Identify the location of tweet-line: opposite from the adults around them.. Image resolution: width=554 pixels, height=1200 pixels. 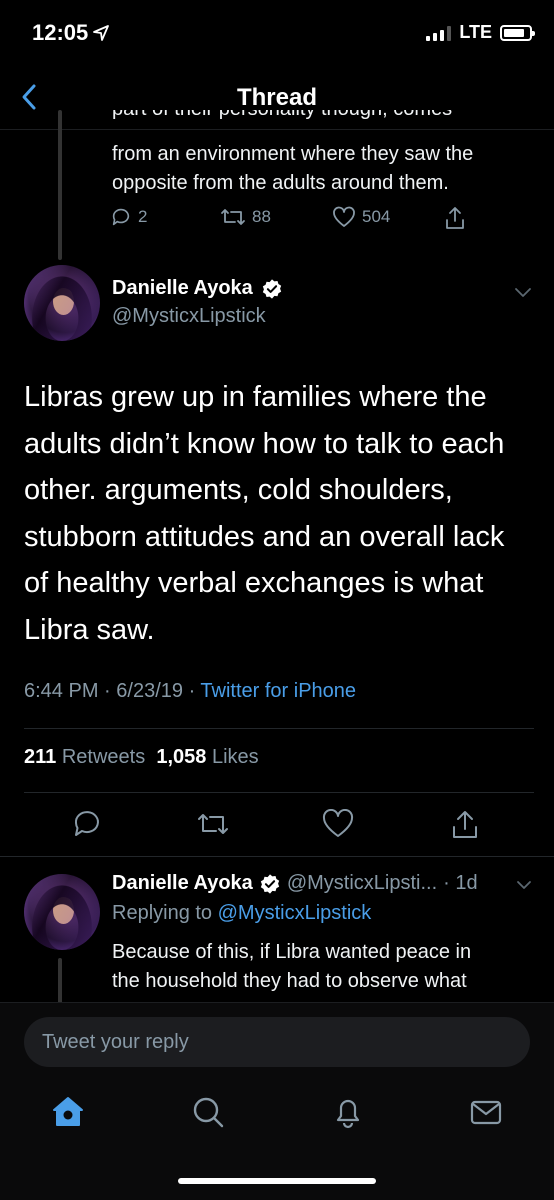
(280, 183).